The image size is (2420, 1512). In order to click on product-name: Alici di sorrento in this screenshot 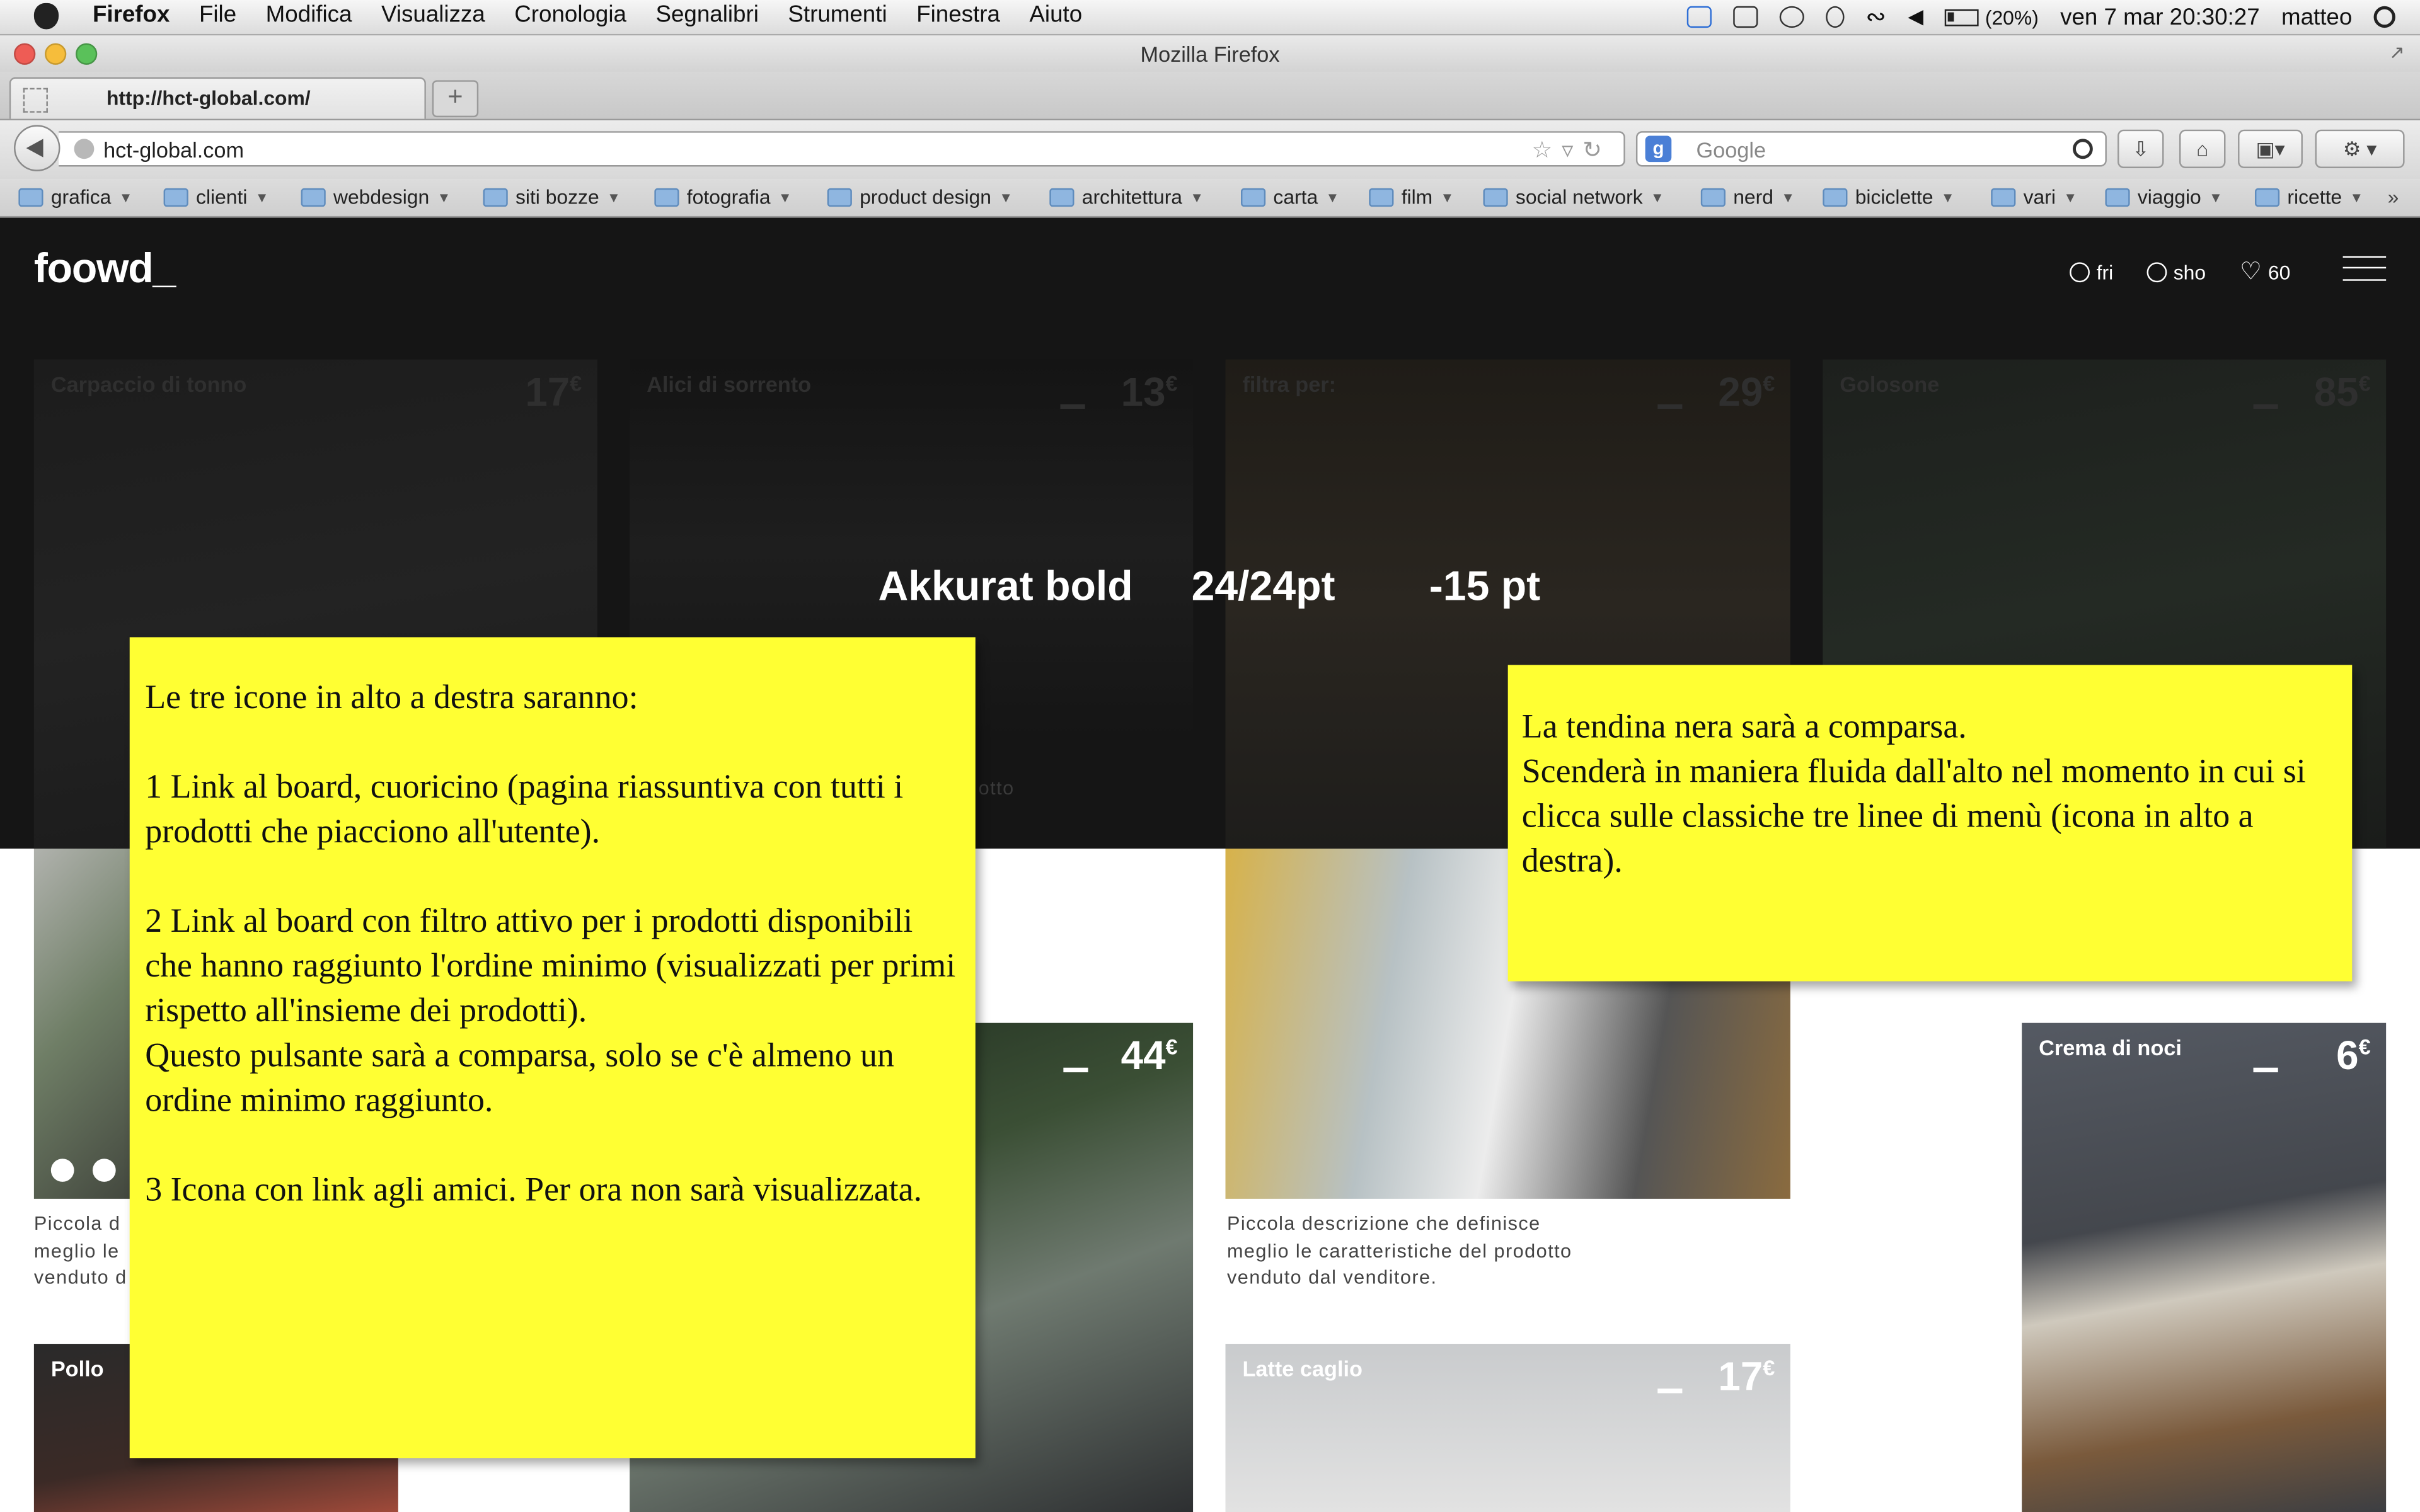, I will do `click(730, 384)`.